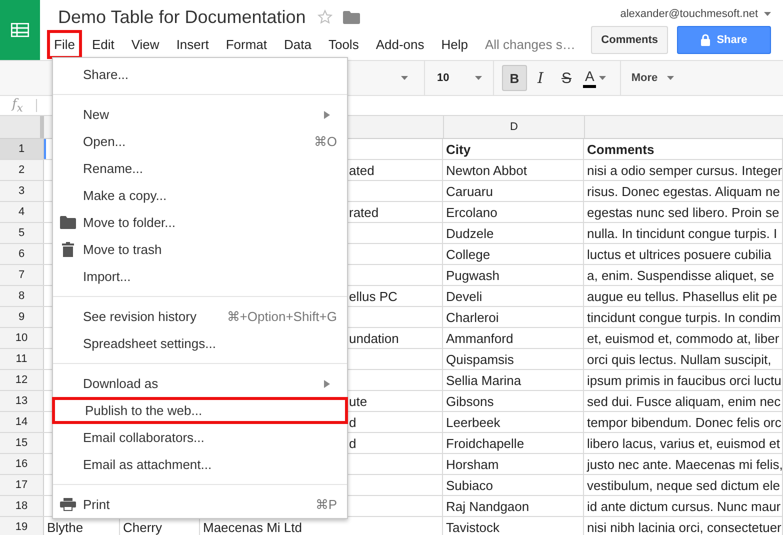  Describe the element at coordinates (182, 17) in the screenshot. I see `document-title: Demo Table for Documentation` at that location.